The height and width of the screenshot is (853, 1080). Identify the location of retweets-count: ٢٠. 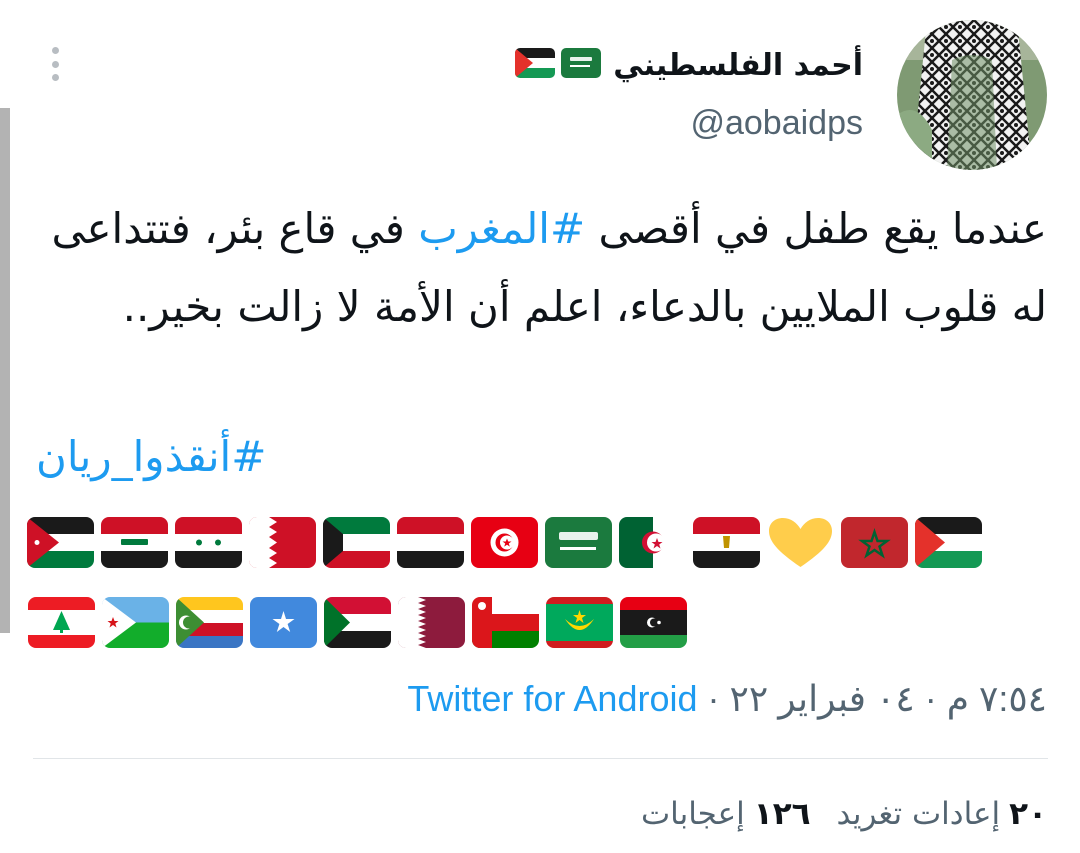
(1028, 814).